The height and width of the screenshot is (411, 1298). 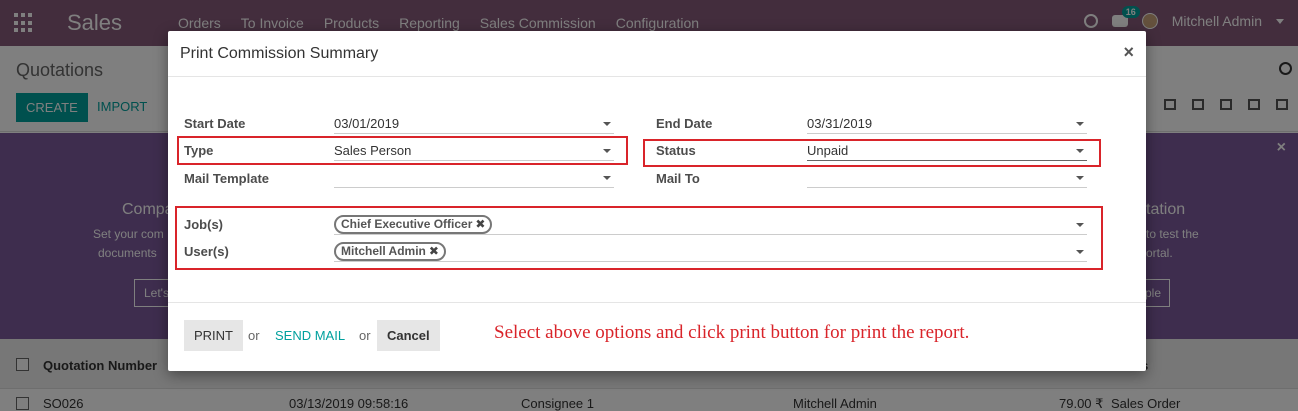 I want to click on mail-to-label: Mail To, so click(x=678, y=178).